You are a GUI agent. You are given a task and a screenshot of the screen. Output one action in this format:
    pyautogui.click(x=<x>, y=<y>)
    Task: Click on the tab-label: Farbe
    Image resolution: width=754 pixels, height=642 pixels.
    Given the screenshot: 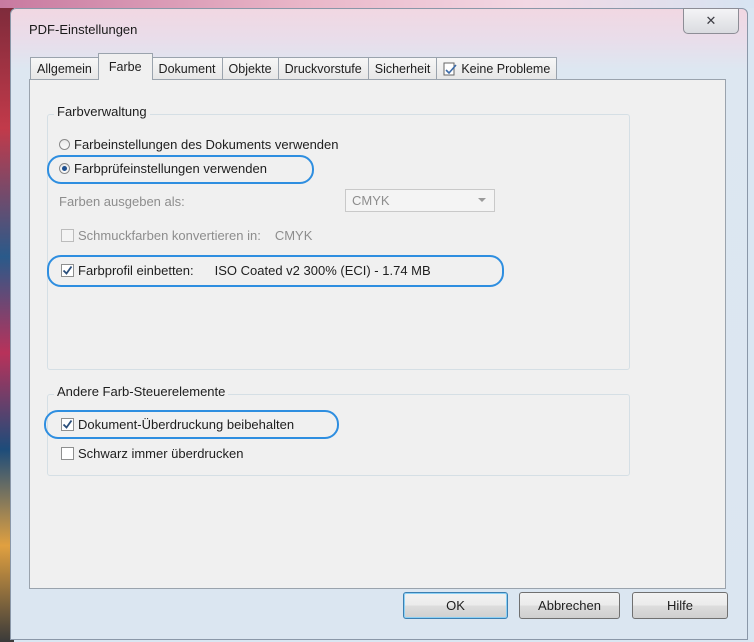 What is the action you would take?
    pyautogui.click(x=125, y=67)
    